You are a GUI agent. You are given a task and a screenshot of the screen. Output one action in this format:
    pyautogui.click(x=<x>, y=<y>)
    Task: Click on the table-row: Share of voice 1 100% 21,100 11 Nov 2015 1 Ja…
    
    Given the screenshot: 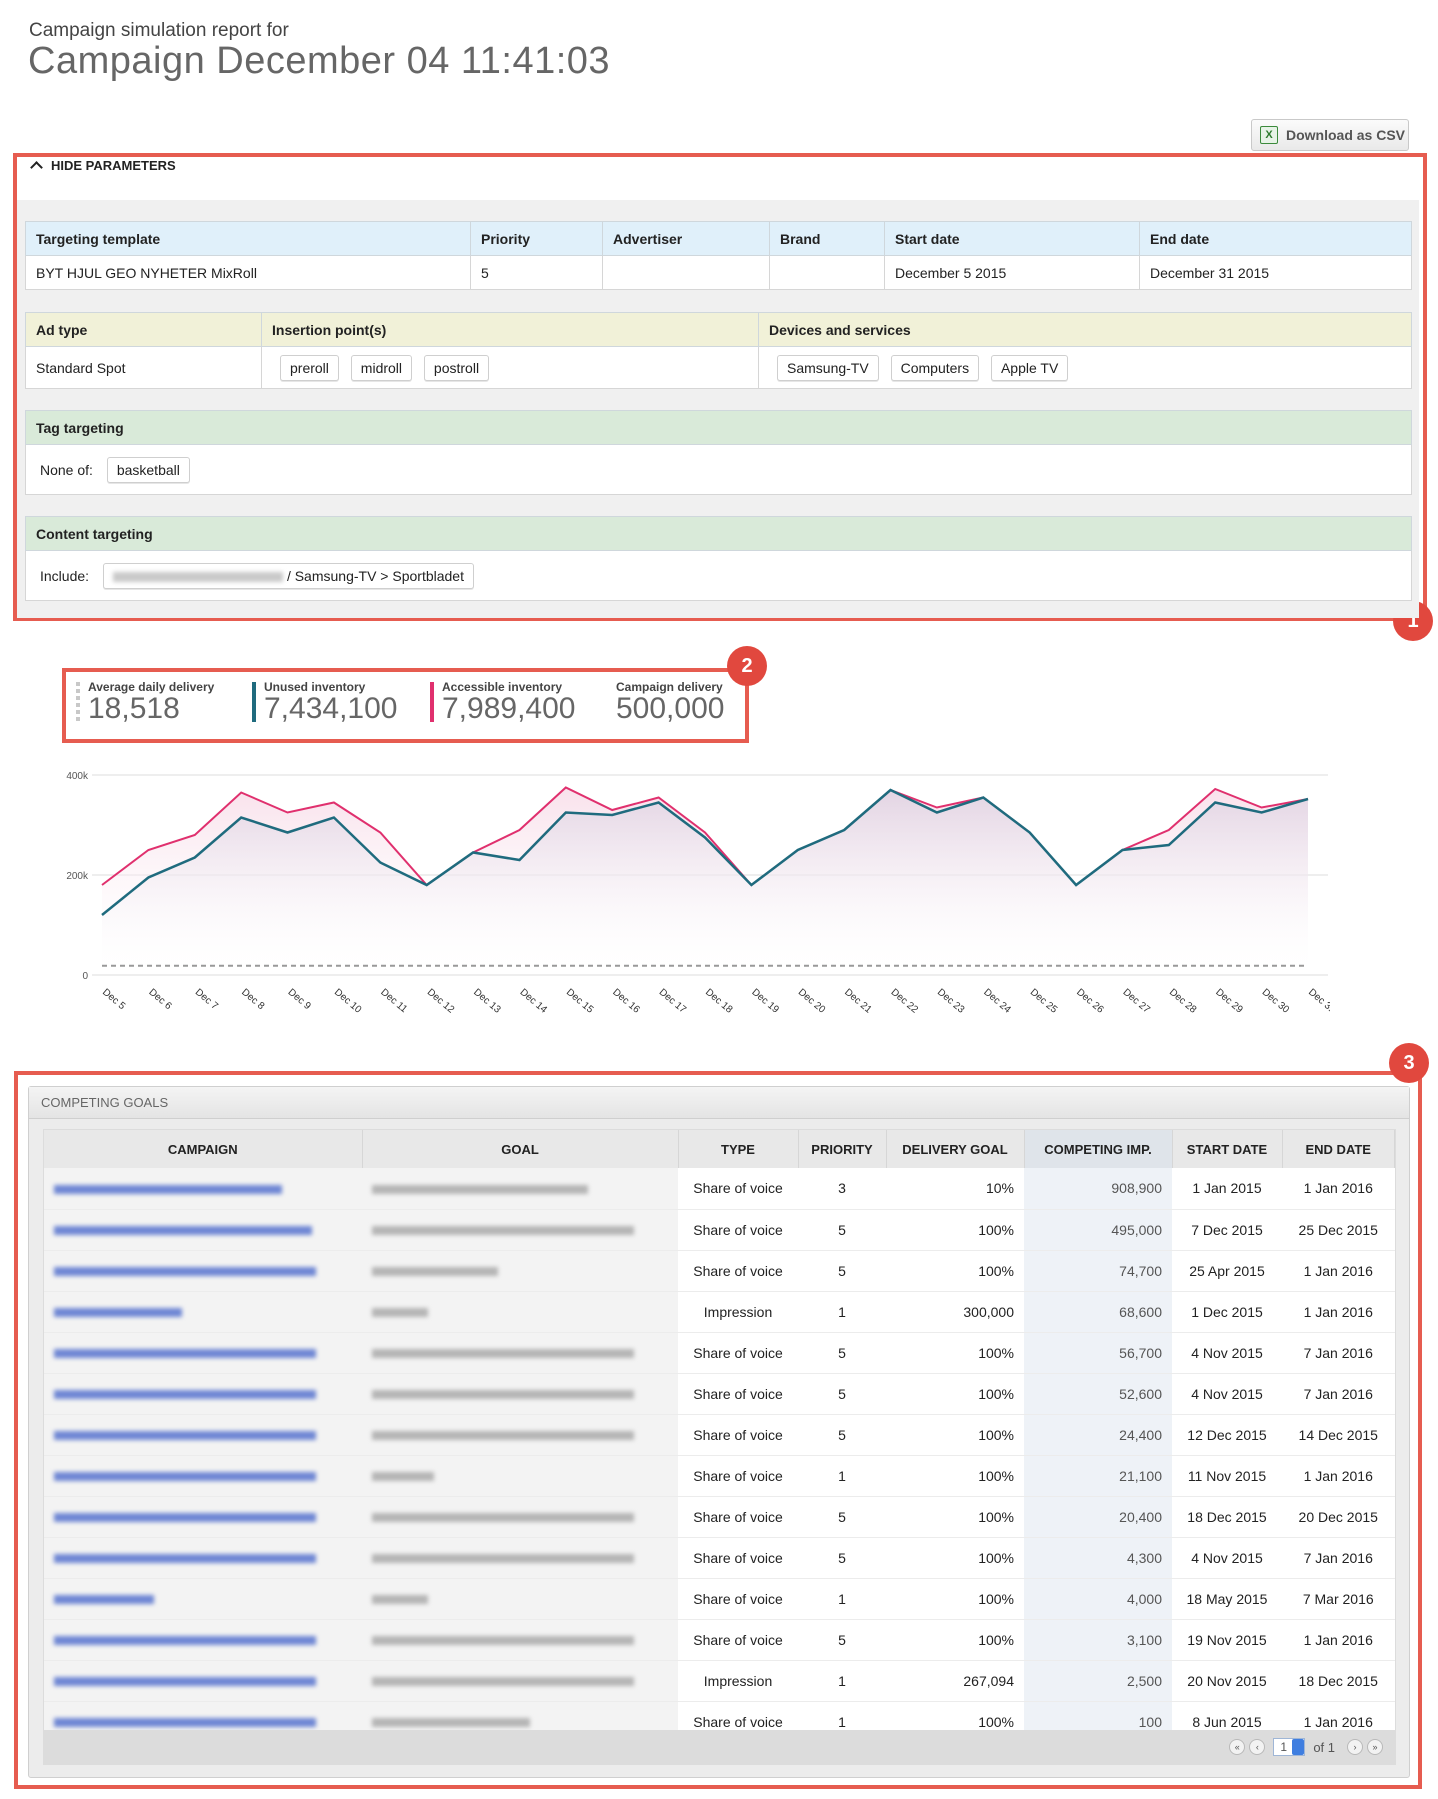 What is the action you would take?
    pyautogui.click(x=719, y=1476)
    